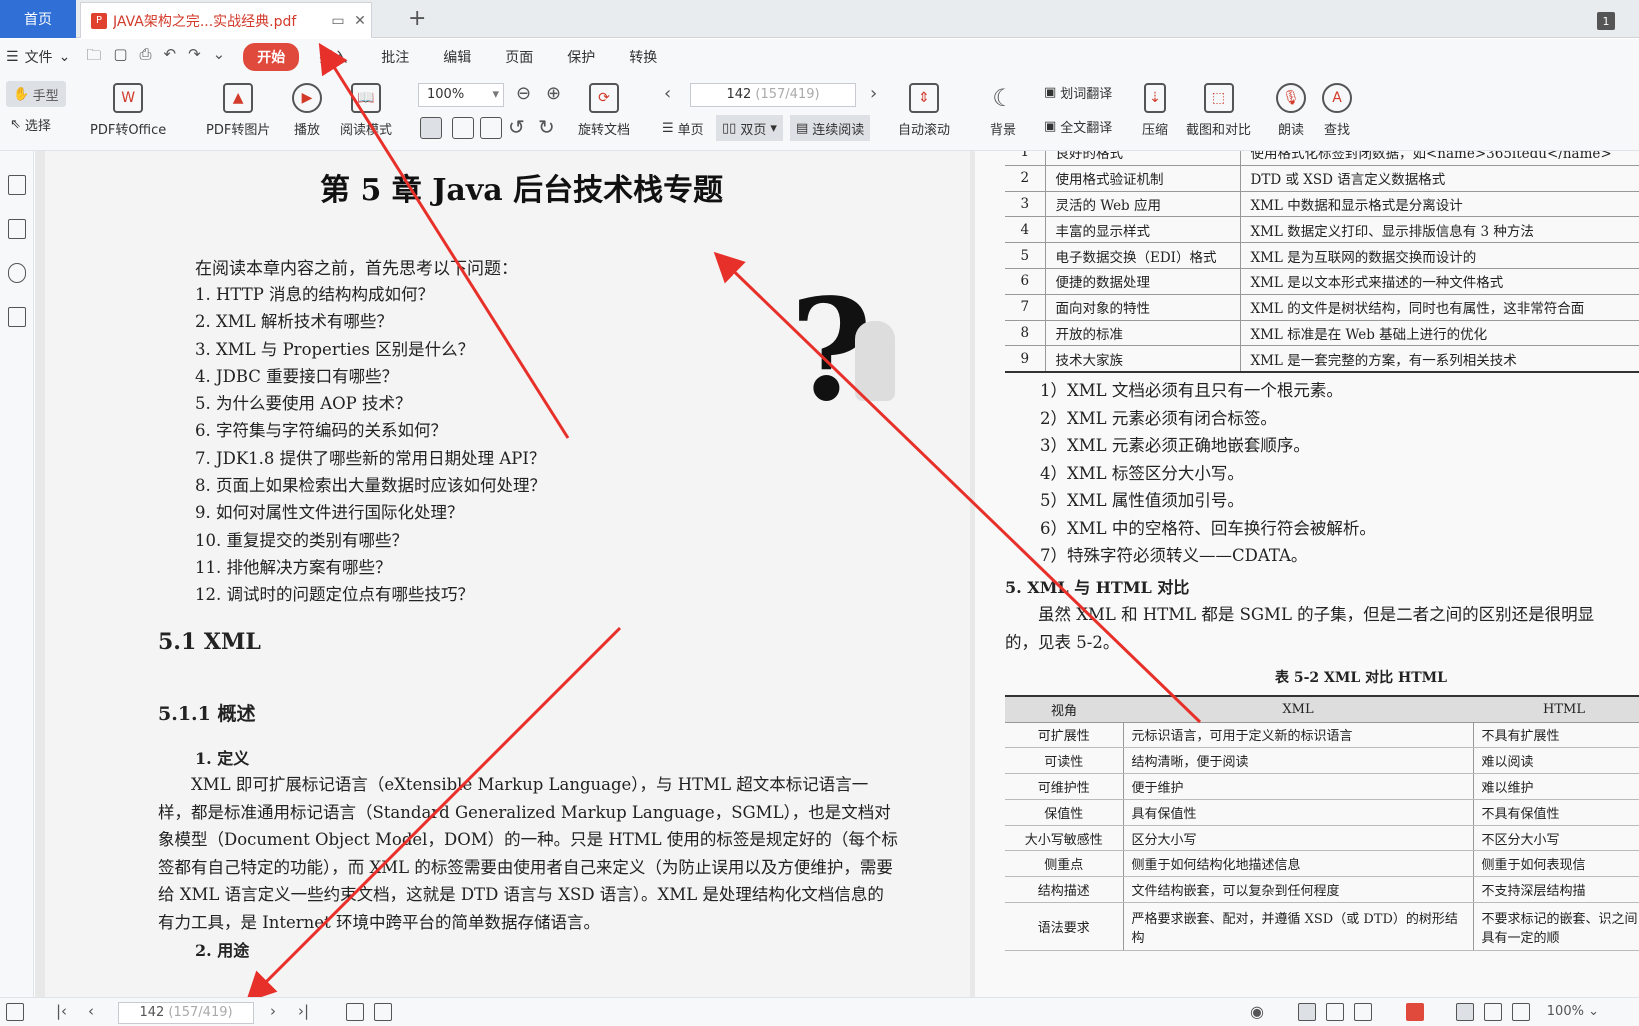  I want to click on save-icon: ▢, so click(120, 57).